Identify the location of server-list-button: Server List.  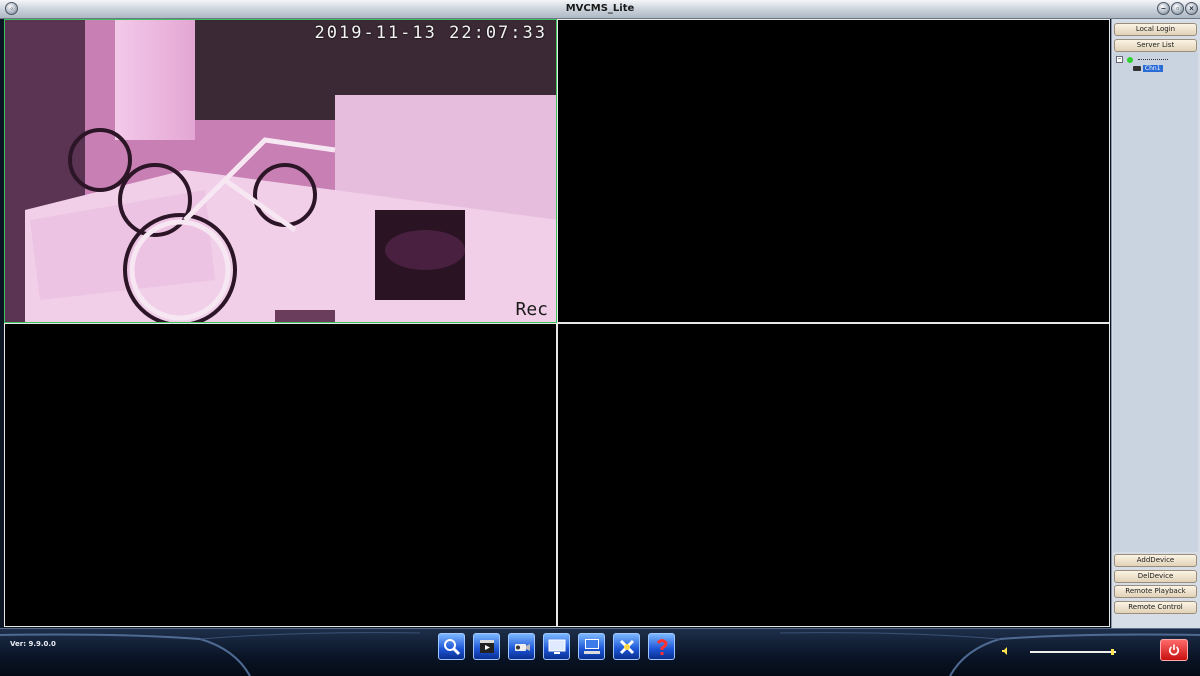
(1155, 45).